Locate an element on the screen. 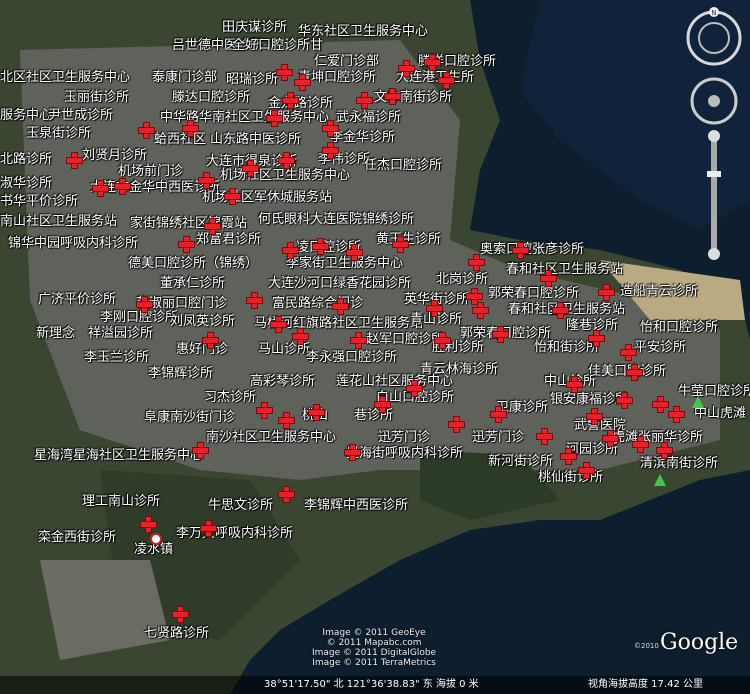 The image size is (750, 694). map-place-label: 书华平价诊所 is located at coordinates (39, 201).